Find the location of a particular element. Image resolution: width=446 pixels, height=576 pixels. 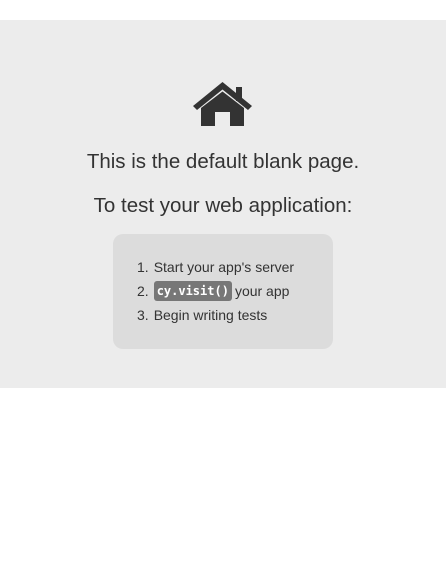

step-item-2: 2. cy.visit() your app is located at coordinates (215, 293).